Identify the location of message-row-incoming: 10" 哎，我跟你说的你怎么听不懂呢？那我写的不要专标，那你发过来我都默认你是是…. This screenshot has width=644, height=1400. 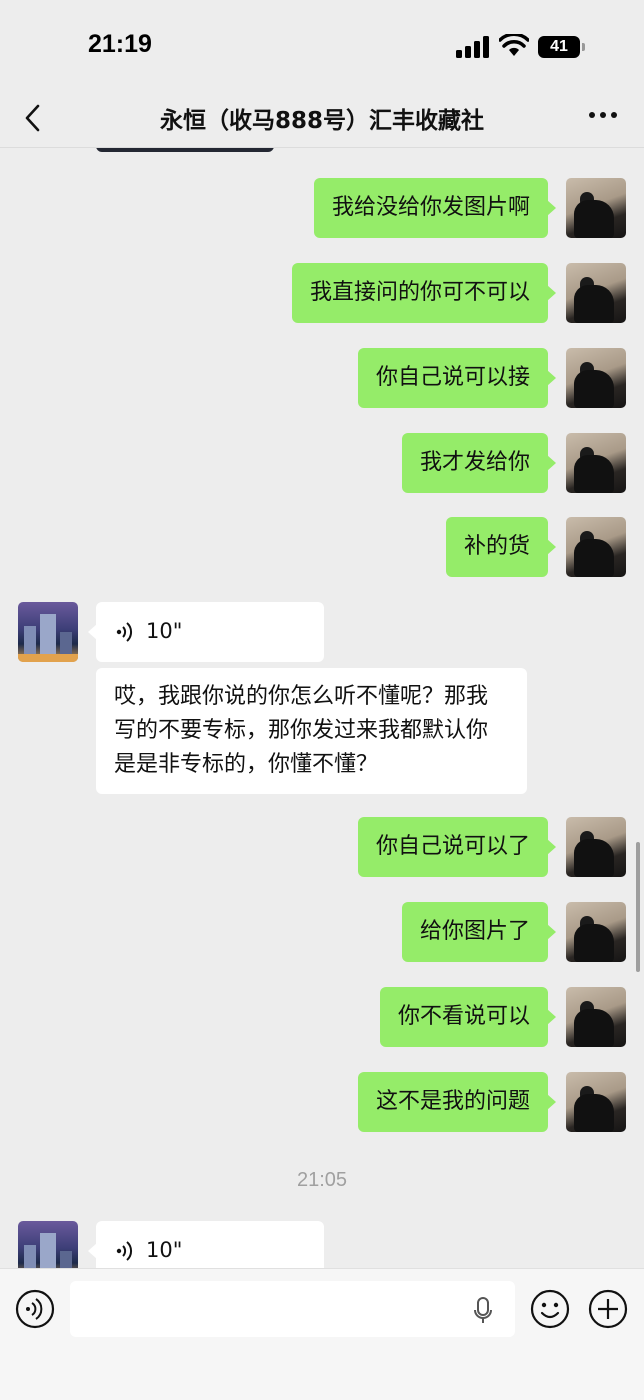
(322, 698).